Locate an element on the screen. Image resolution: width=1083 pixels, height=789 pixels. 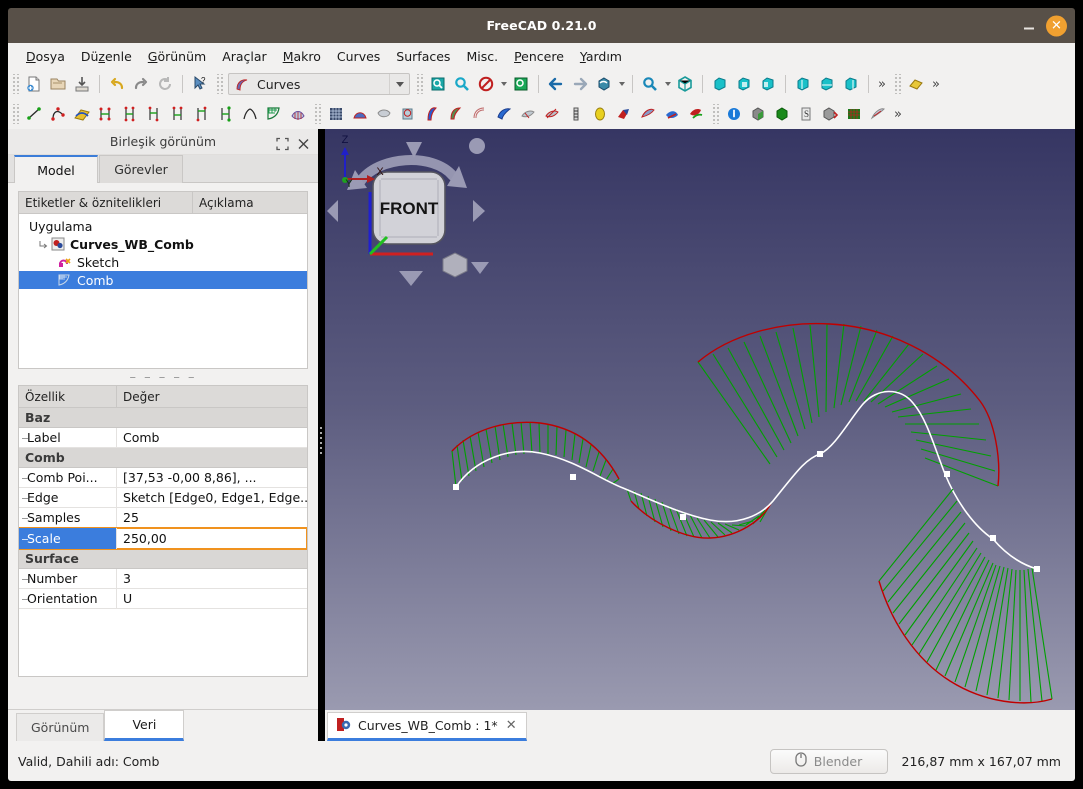
menu-surfaces: Surfaces is located at coordinates (423, 56).